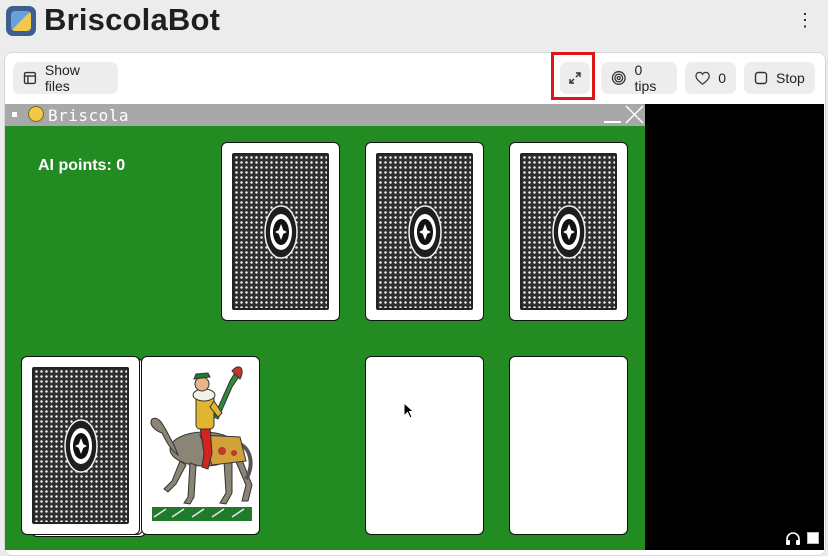 The width and height of the screenshot is (828, 556). Describe the element at coordinates (21, 21) in the screenshot. I see `app-logo-icon` at that location.